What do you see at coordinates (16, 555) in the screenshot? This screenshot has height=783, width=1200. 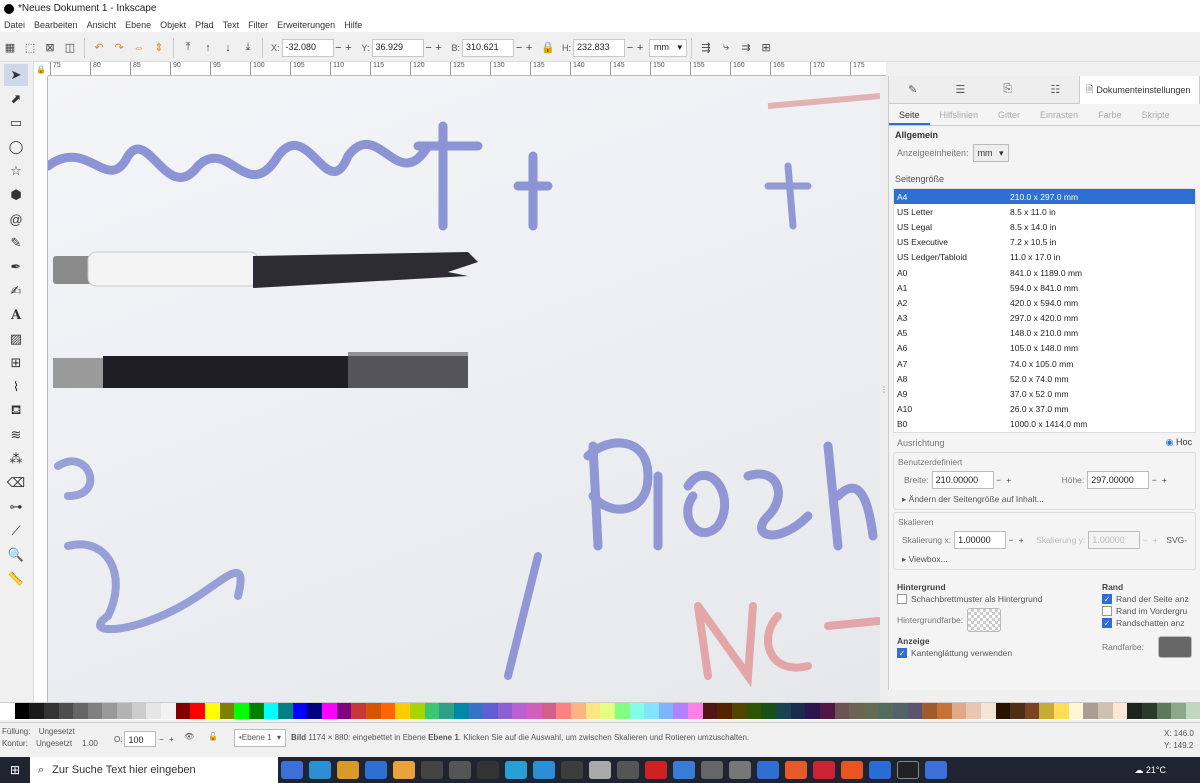 I see `zoom-tool-icon: 🔍` at bounding box center [16, 555].